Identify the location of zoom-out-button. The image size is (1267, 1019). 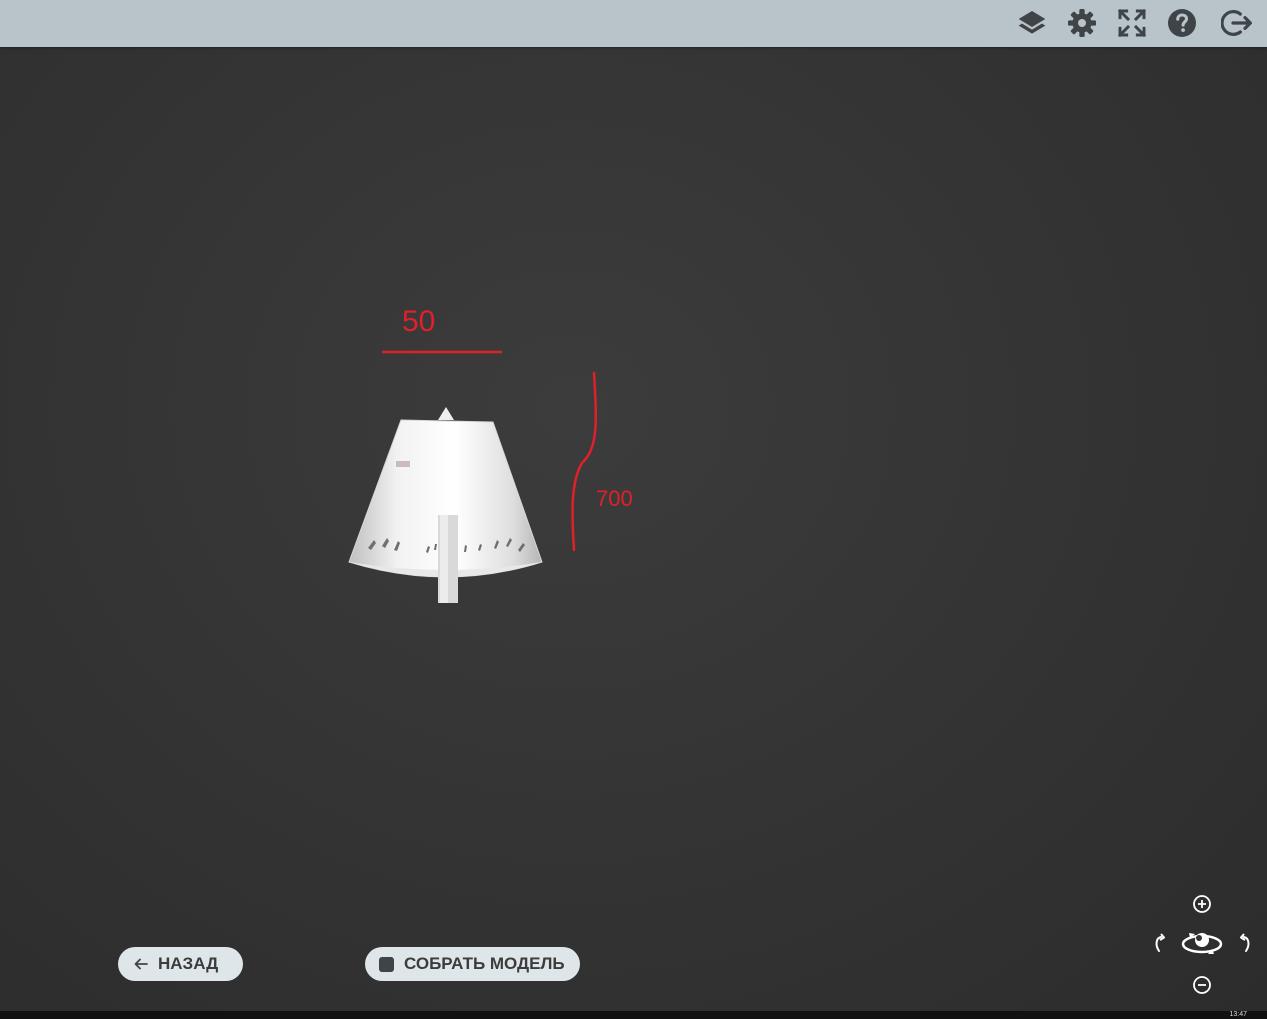
(1202, 985).